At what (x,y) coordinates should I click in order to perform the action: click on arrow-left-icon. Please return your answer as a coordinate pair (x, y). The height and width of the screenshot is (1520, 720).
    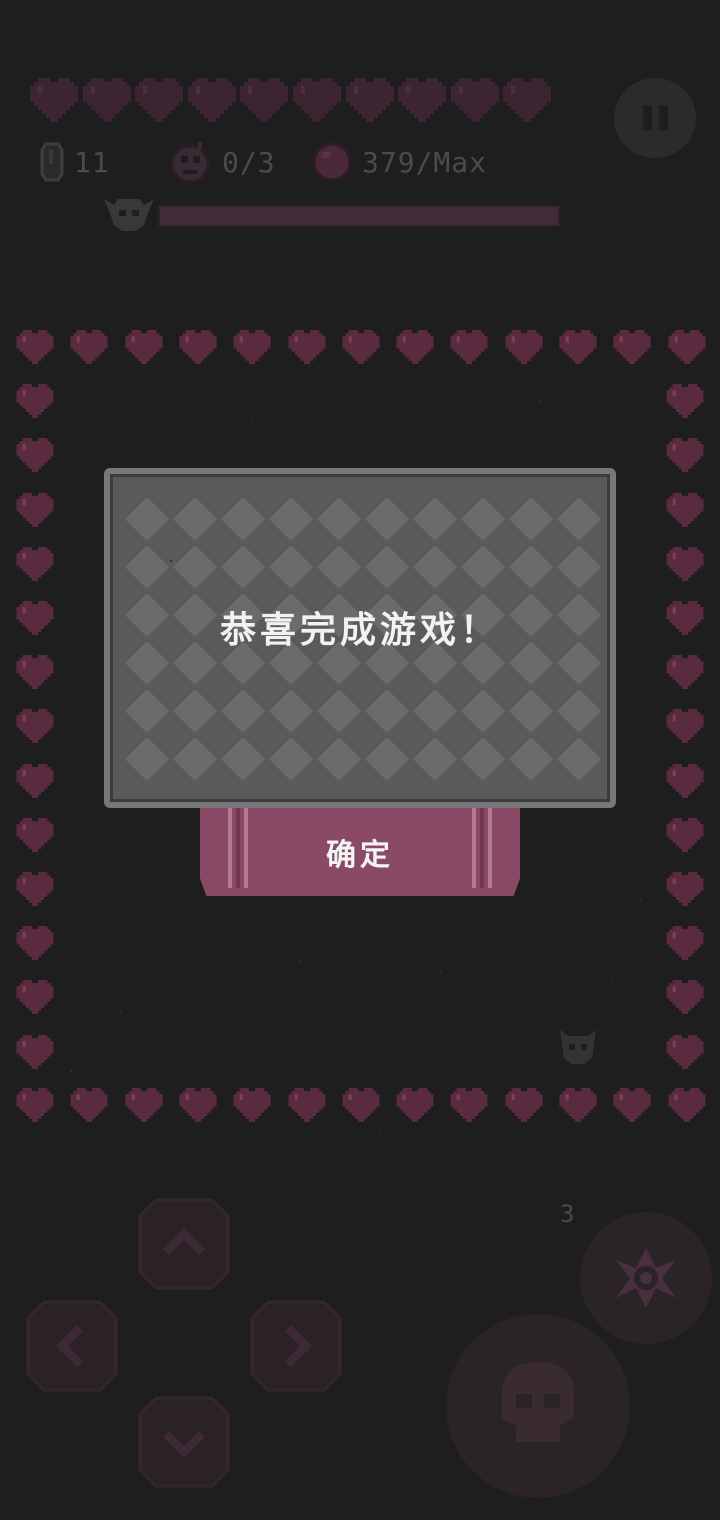
    Looking at the image, I should click on (72, 1346).